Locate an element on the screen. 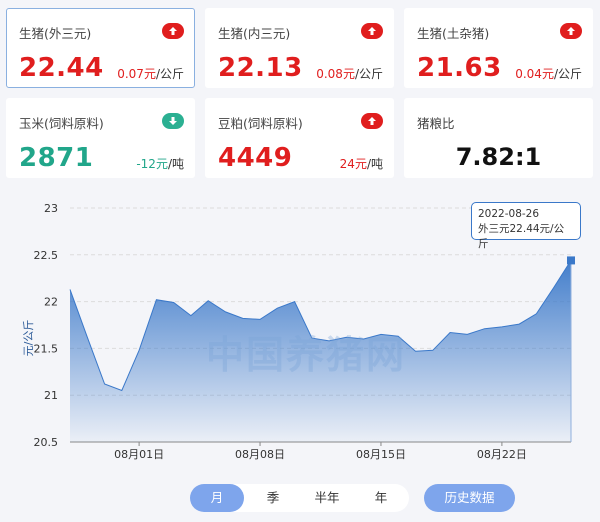 This screenshot has height=522, width=600. card-price: 22.44 is located at coordinates (61, 68).